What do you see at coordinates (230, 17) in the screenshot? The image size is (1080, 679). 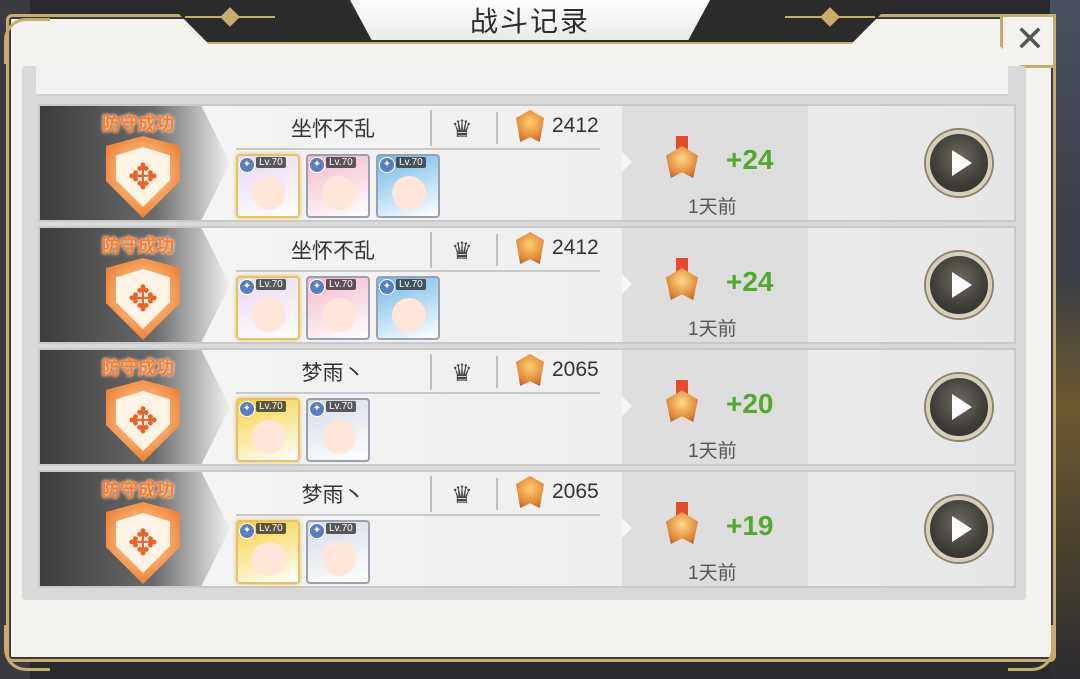 I see `title-ornament-left` at bounding box center [230, 17].